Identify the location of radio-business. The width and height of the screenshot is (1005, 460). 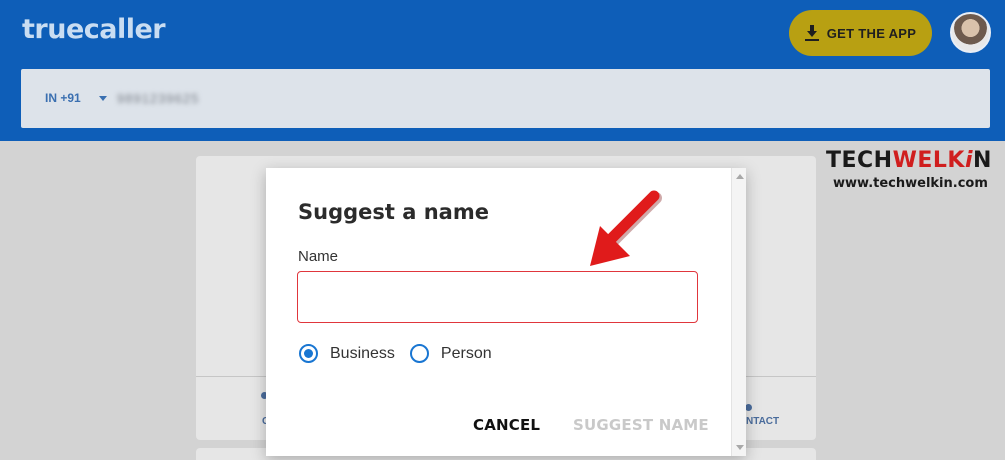
(308, 353).